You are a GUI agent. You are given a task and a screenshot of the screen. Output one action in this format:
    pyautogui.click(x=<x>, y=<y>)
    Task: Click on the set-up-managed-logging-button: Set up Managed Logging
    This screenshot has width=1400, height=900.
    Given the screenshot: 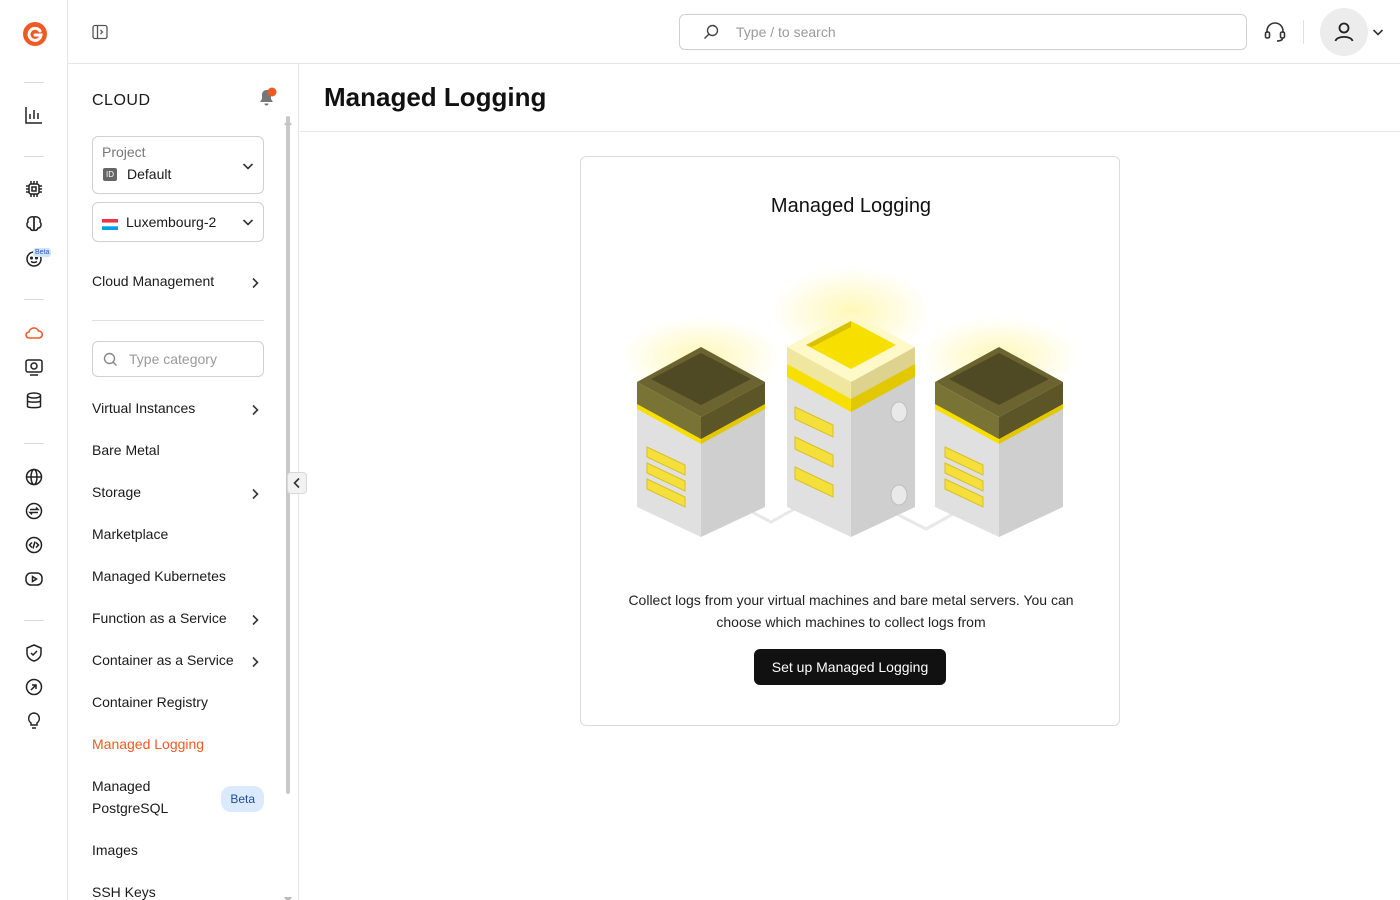 What is the action you would take?
    pyautogui.click(x=850, y=667)
    